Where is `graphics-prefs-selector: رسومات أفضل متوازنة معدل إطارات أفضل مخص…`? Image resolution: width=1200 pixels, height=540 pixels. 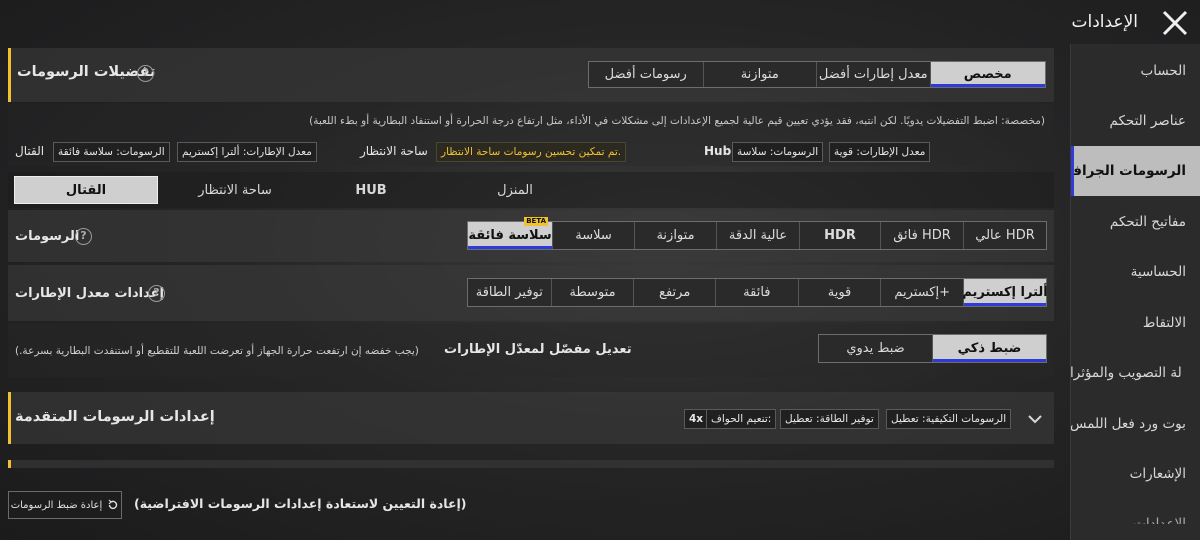 graphics-prefs-selector: رسومات أفضل متوازنة معدل إطارات أفضل مخص… is located at coordinates (817, 74).